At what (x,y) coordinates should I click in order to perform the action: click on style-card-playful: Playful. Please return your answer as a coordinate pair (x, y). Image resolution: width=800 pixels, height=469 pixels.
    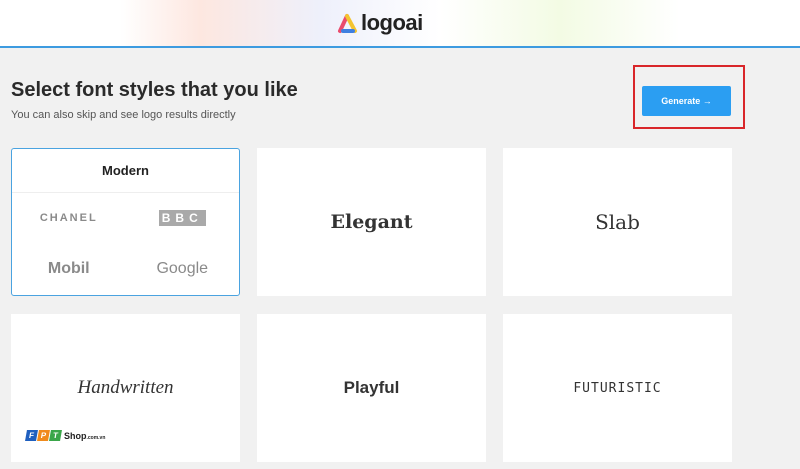
    Looking at the image, I should click on (371, 388).